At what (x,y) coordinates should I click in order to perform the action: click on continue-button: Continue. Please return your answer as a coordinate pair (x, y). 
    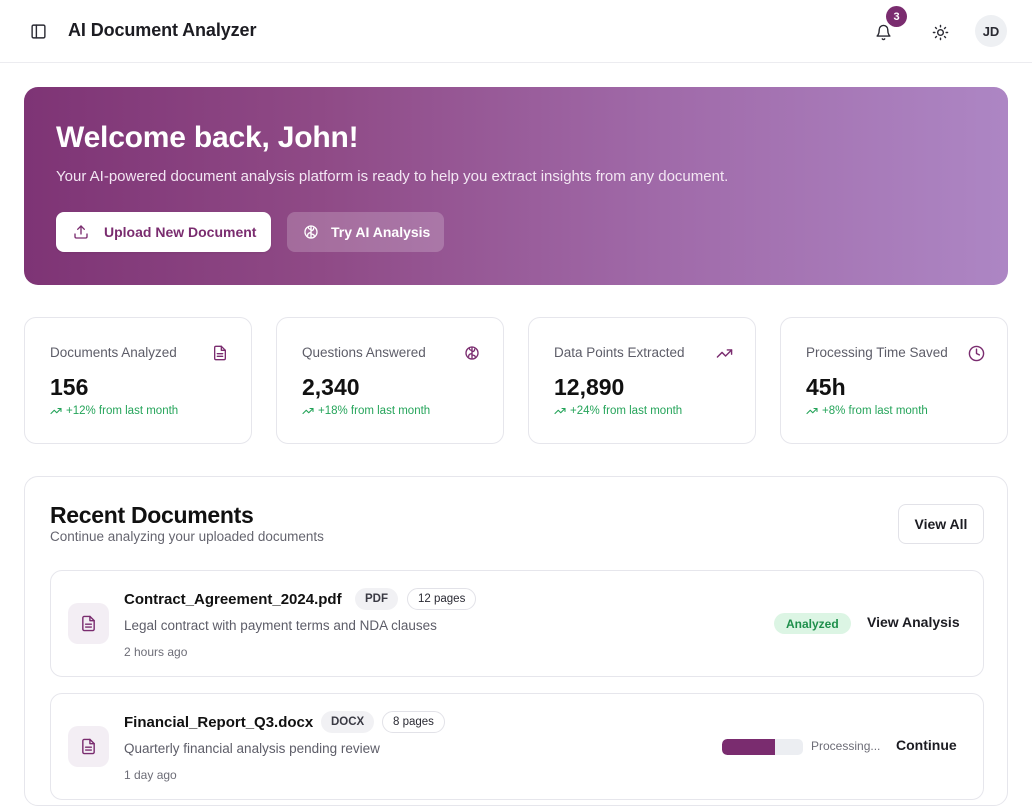
    Looking at the image, I should click on (926, 745).